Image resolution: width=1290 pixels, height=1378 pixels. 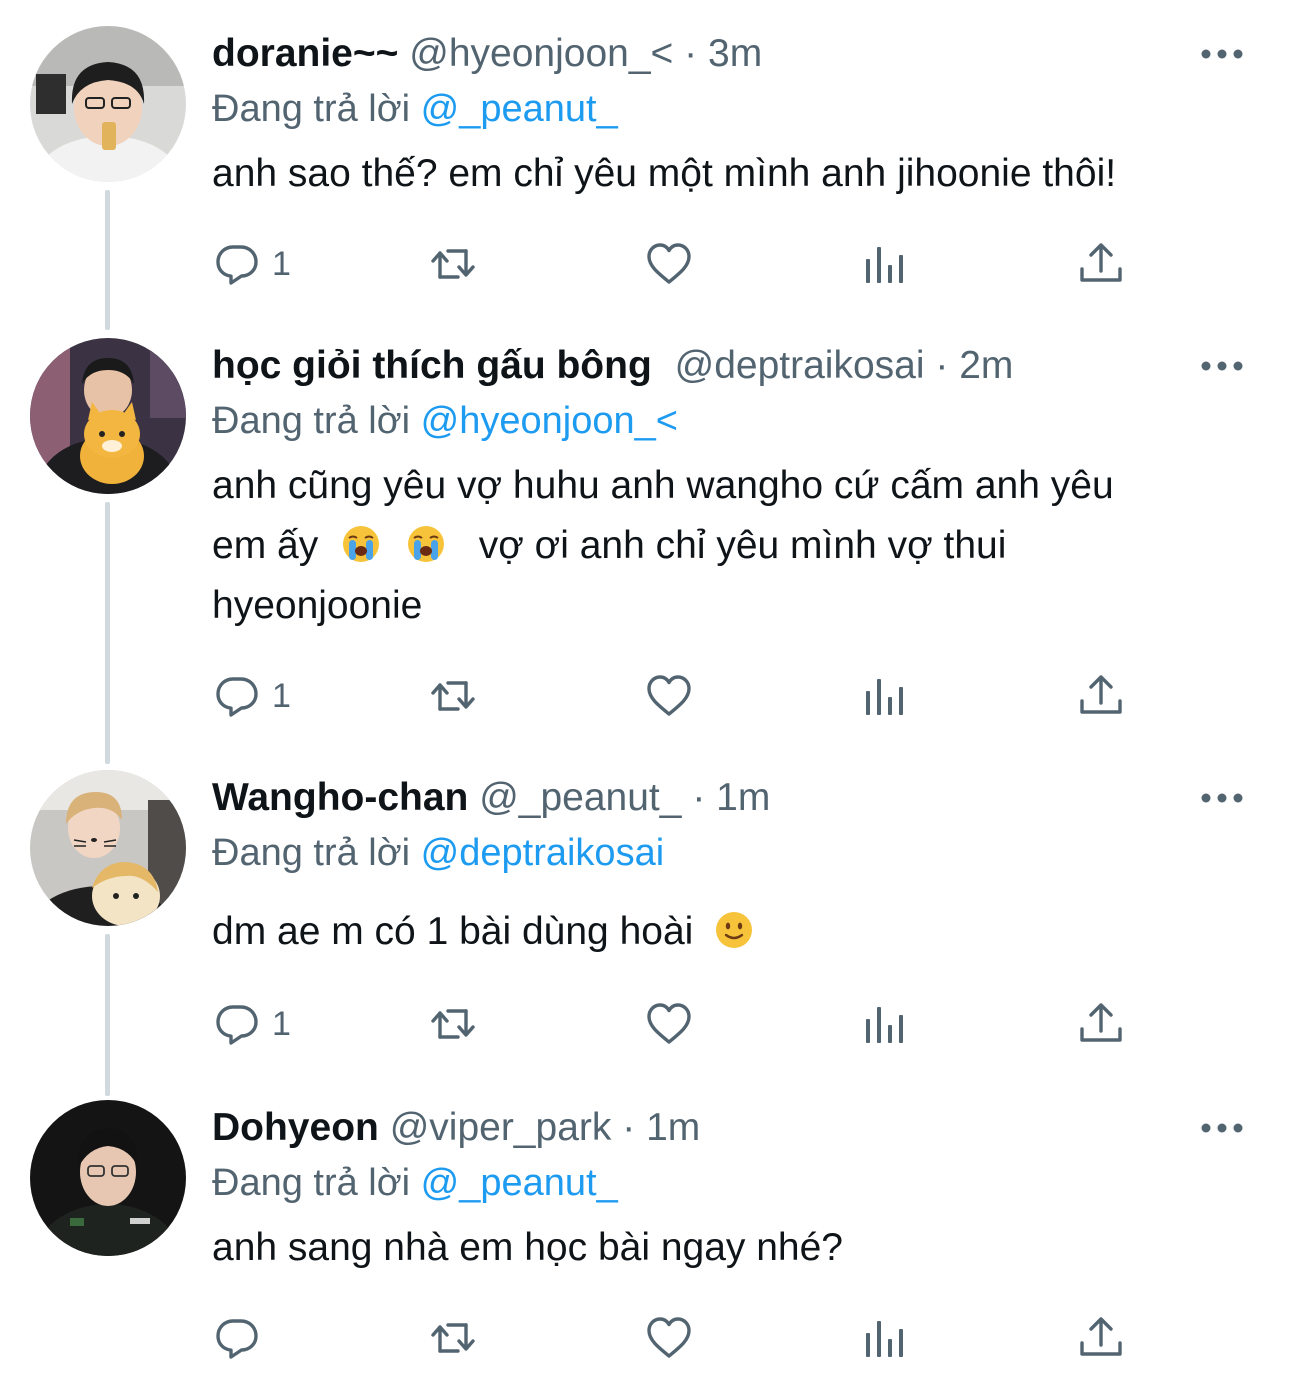 I want to click on timestamp: 2m, so click(x=986, y=365).